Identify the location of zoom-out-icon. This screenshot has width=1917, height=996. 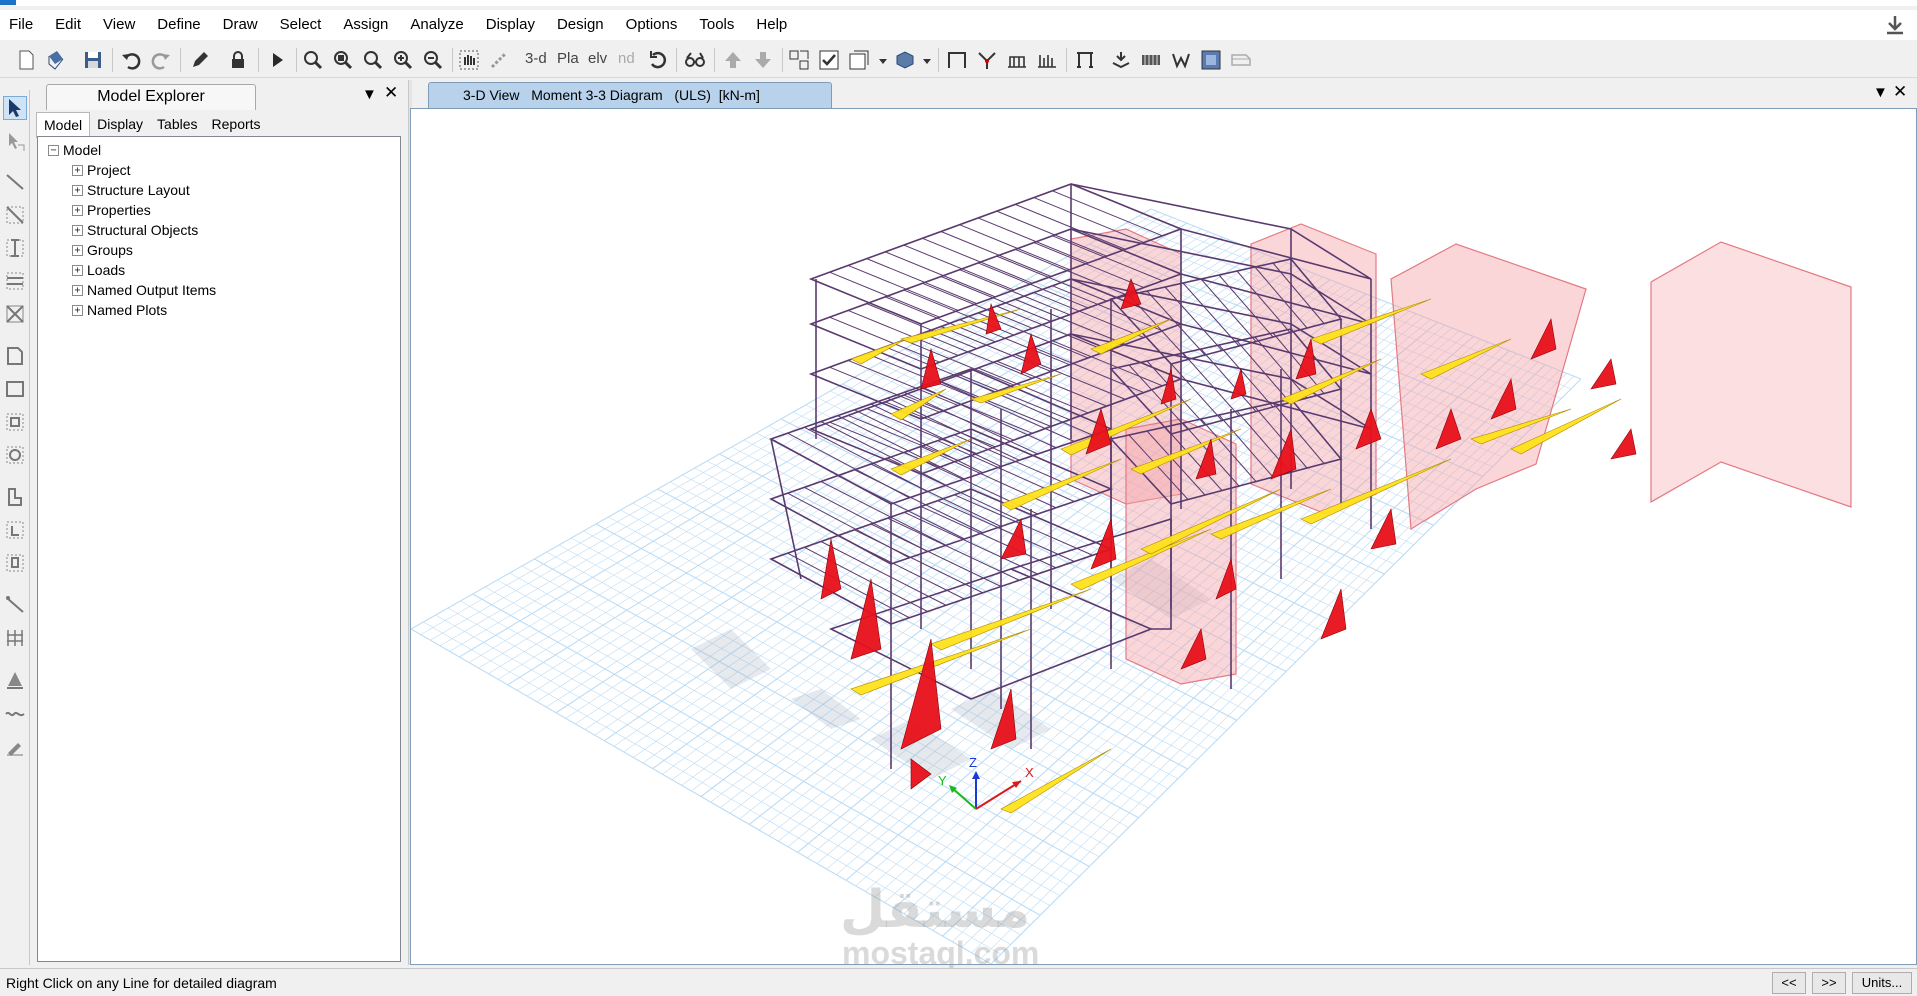
(433, 60).